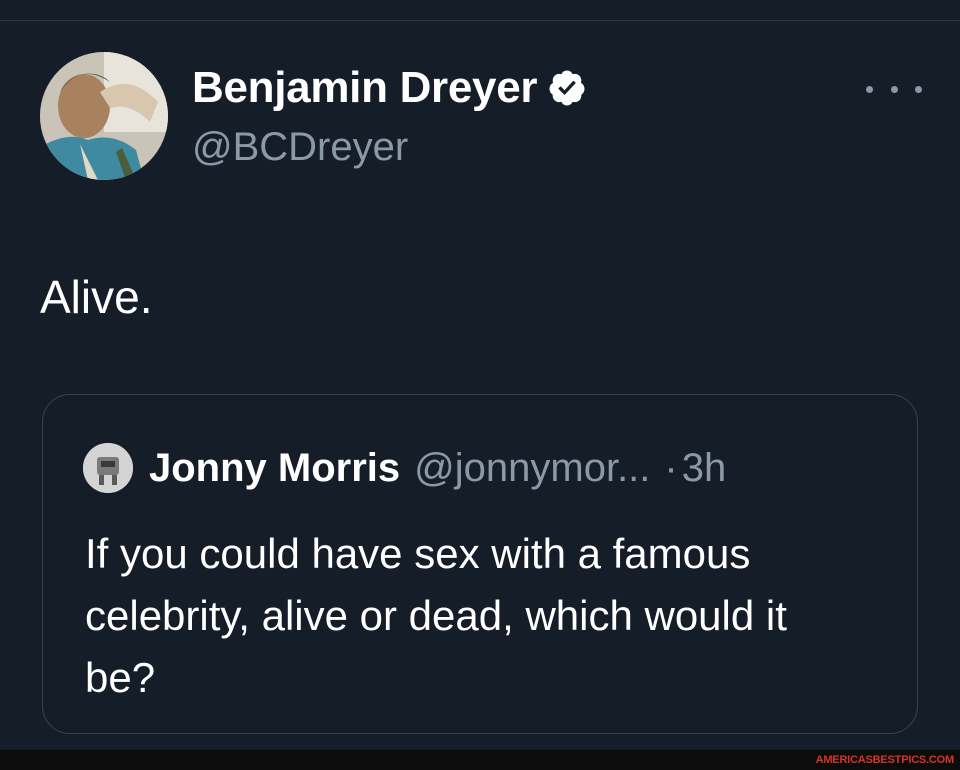  I want to click on quoted-tweet-header: Jonny Morris @jonnymor... · 3h, so click(404, 468).